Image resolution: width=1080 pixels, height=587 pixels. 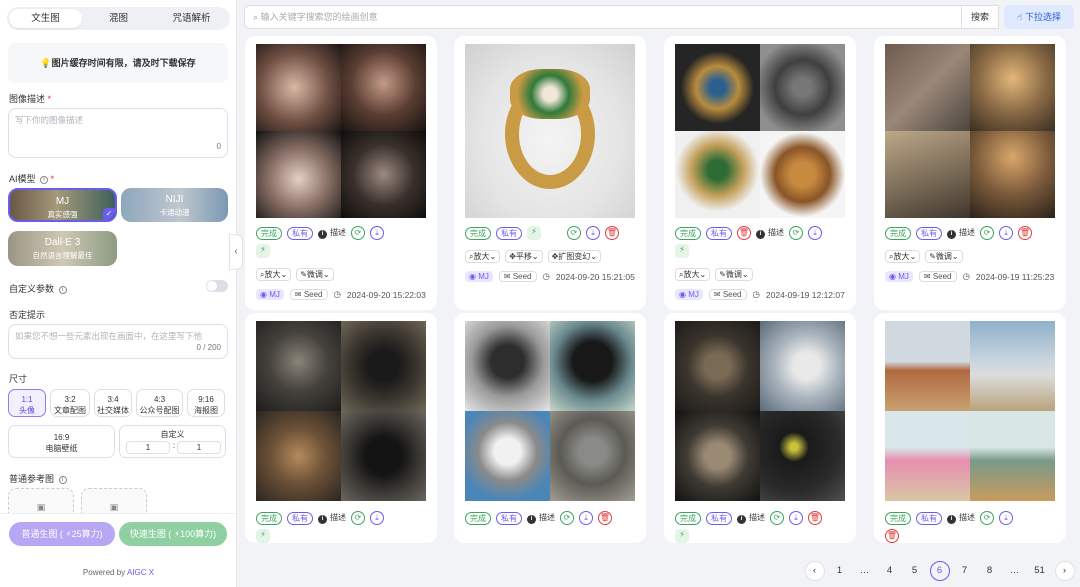 I want to click on collapse-sidebar-button: ‹, so click(x=236, y=252).